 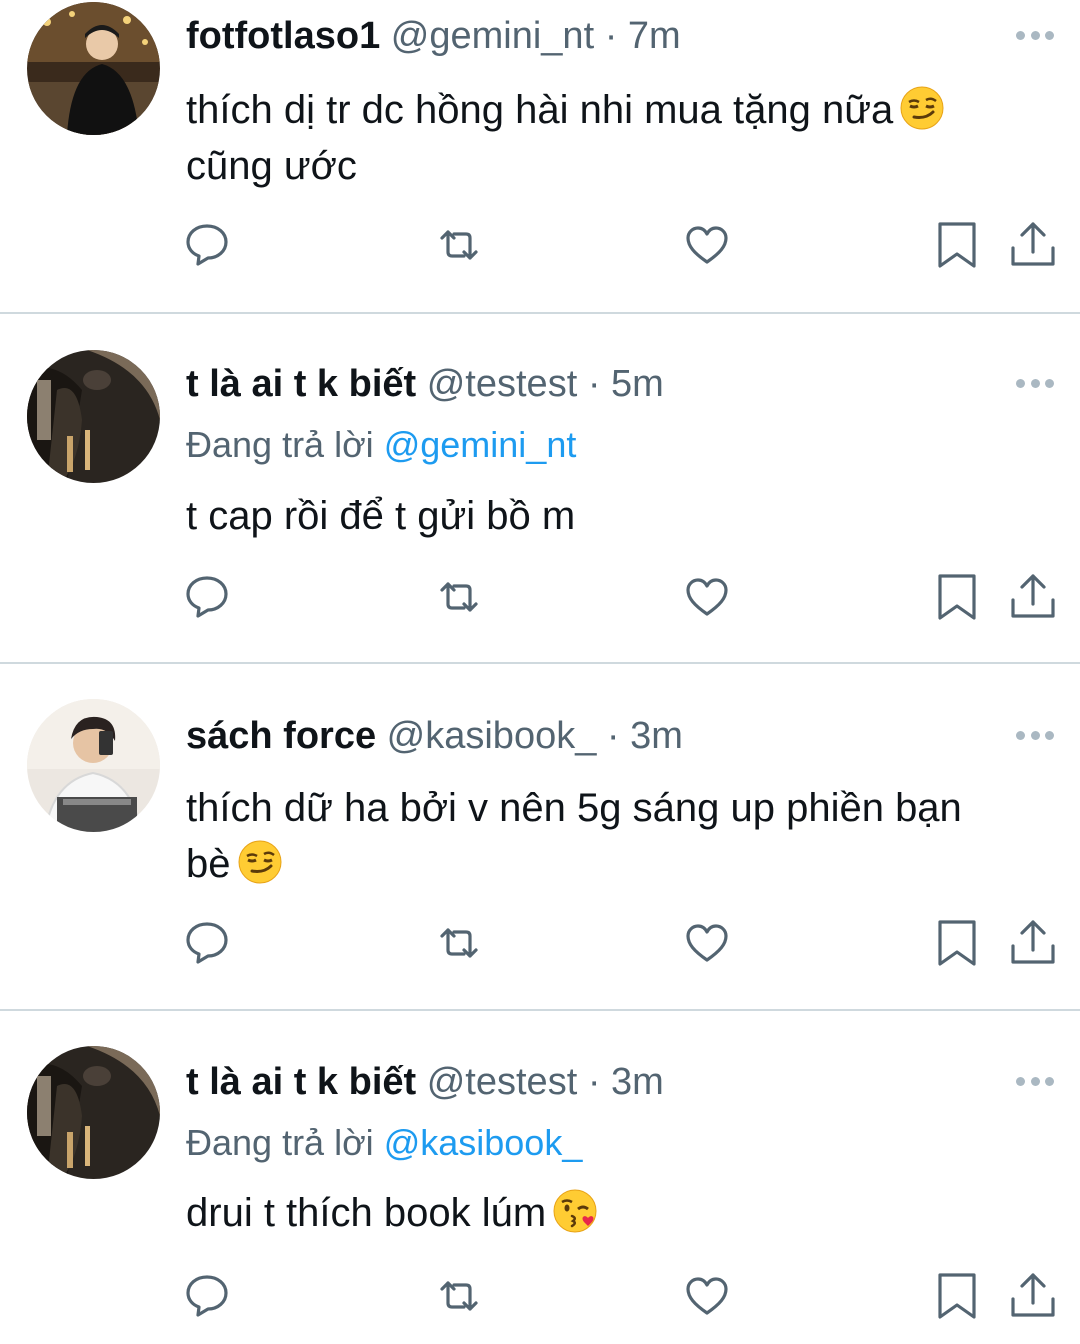 I want to click on timestamp: 7m, so click(x=654, y=36).